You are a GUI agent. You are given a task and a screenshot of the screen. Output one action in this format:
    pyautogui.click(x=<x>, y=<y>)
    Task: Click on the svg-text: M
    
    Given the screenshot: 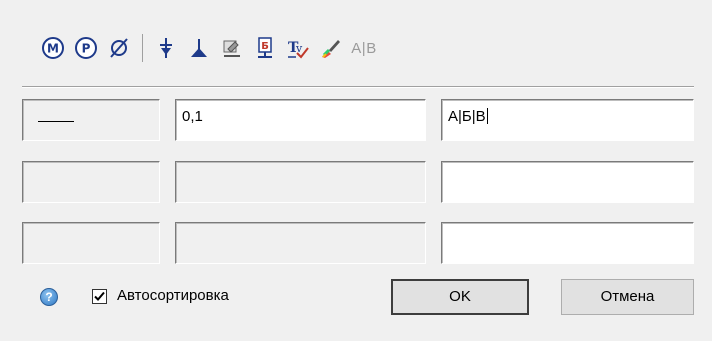 What is the action you would take?
    pyautogui.click(x=53, y=49)
    